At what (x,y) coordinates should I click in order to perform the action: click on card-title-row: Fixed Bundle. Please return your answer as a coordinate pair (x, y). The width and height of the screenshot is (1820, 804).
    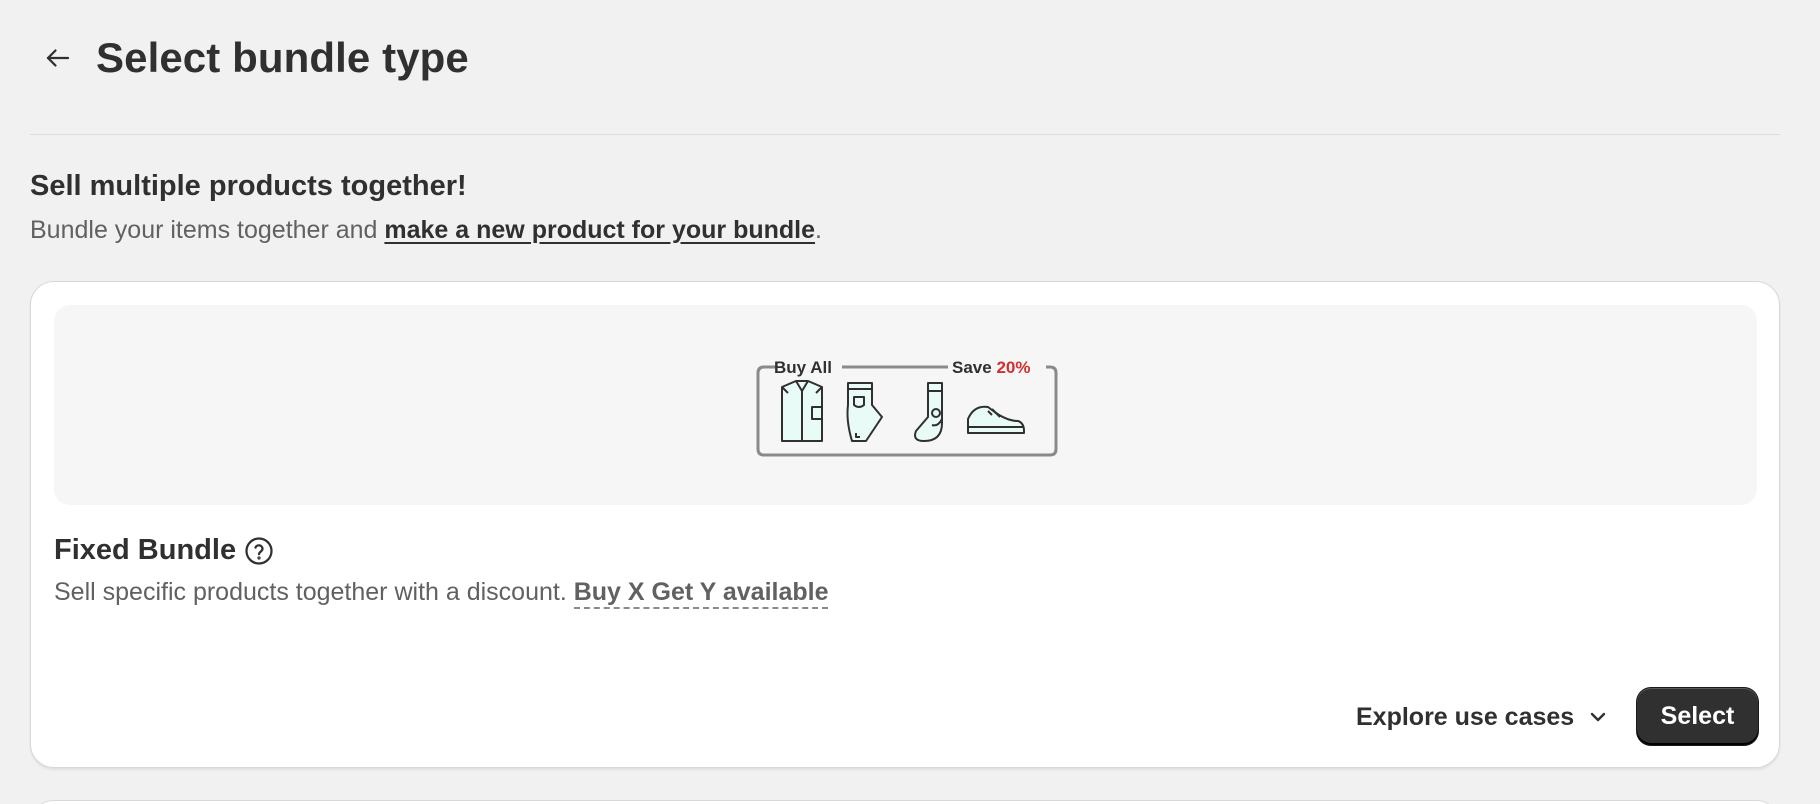
    Looking at the image, I should click on (164, 550).